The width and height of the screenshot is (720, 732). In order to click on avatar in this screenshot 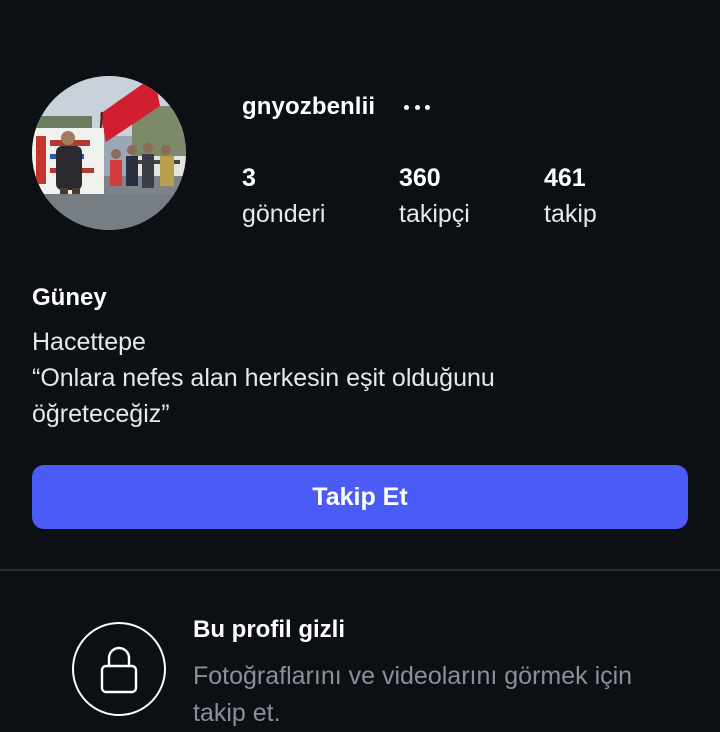, I will do `click(109, 153)`.